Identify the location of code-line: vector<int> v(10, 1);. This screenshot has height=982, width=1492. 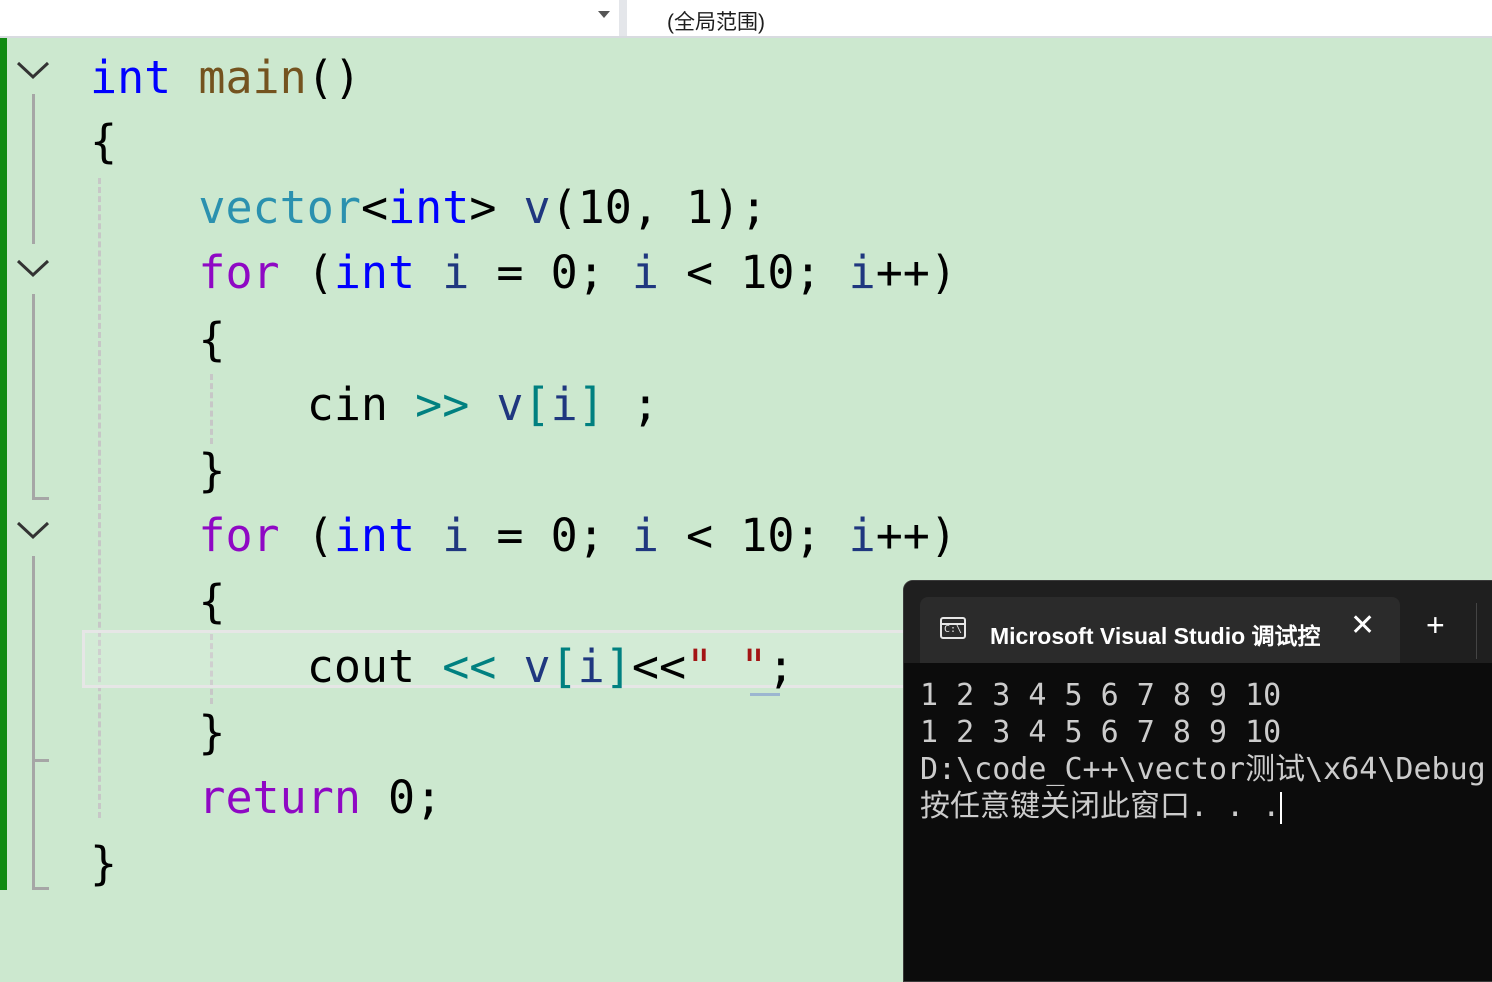
(428, 208).